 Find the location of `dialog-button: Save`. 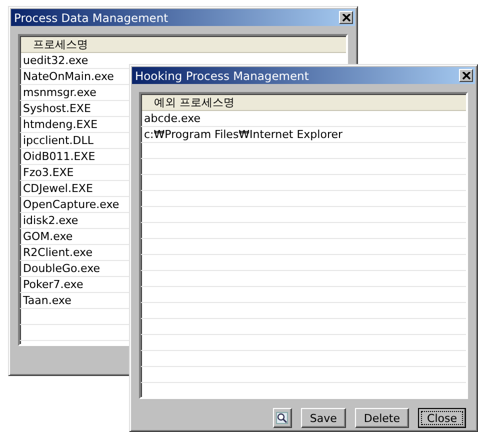

dialog-button: Save is located at coordinates (323, 418).